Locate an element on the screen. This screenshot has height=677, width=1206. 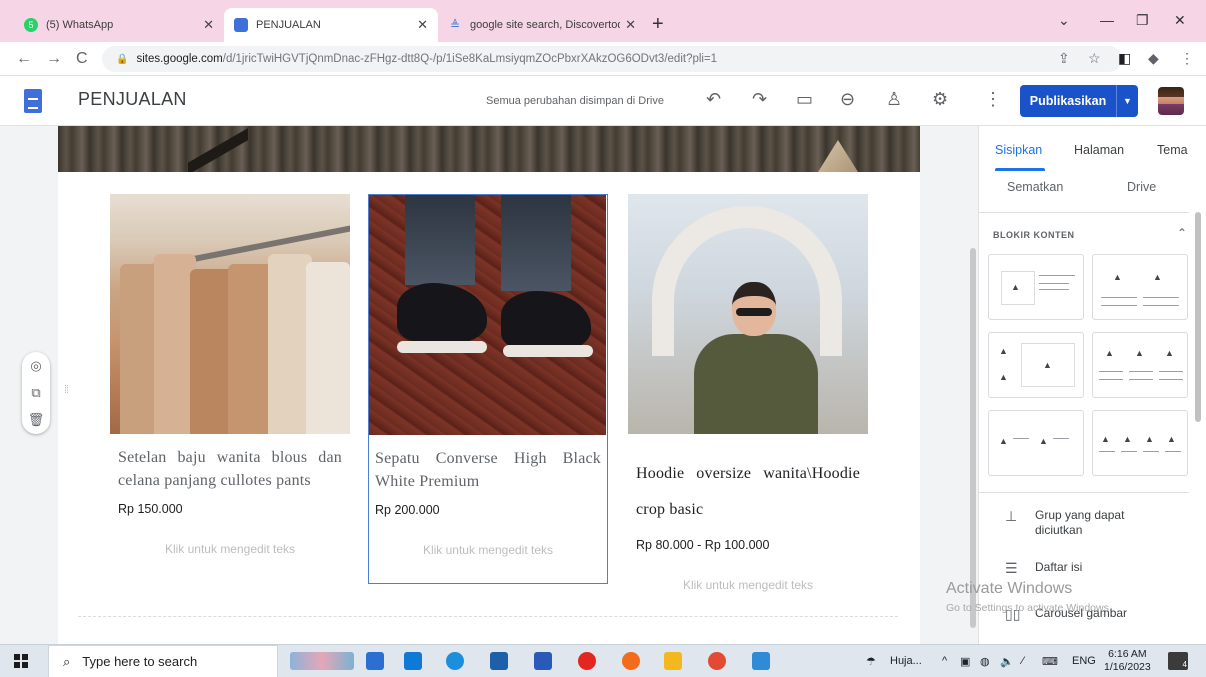
opera-icon is located at coordinates (587, 661).